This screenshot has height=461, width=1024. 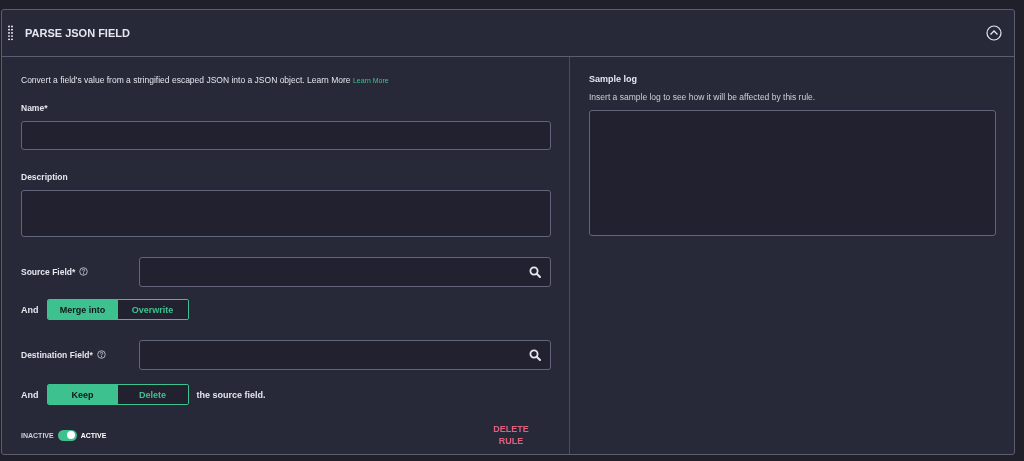 I want to click on option-button: Delete, so click(x=152, y=394).